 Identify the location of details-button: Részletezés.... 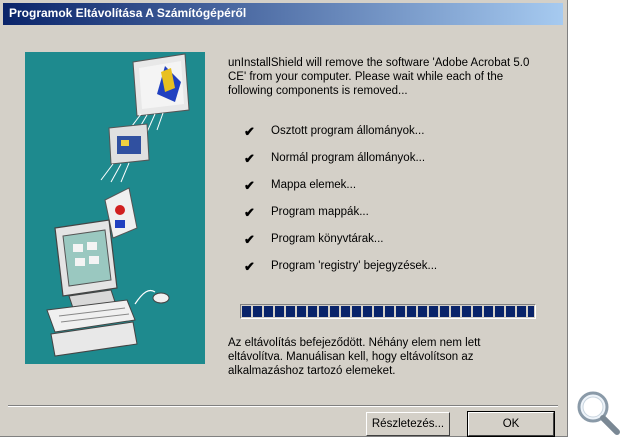
(408, 424).